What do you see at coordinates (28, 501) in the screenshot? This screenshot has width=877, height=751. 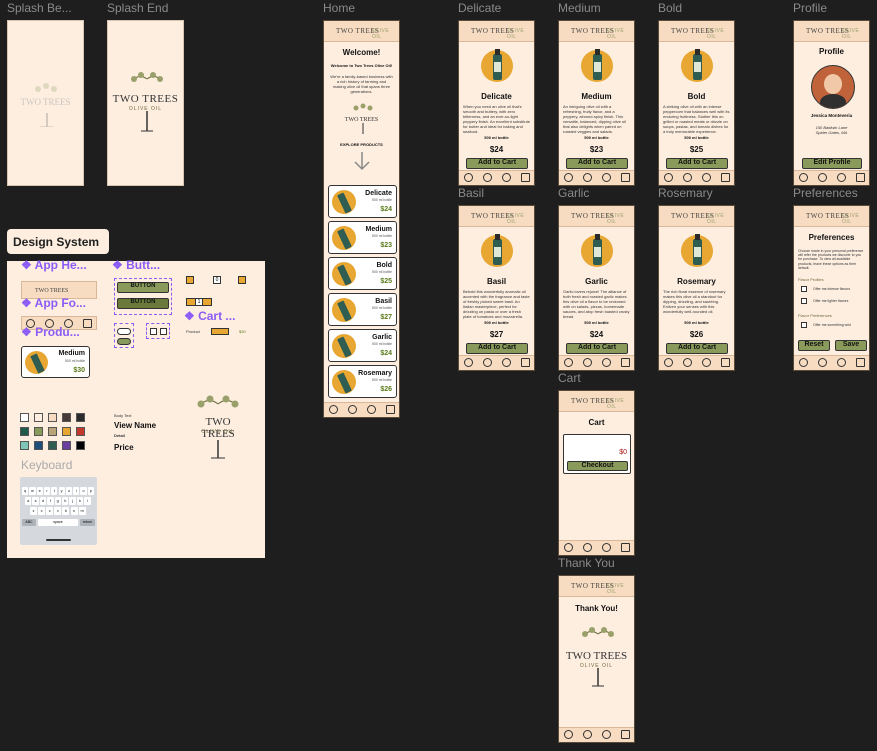 I see `keyboard-key: a` at bounding box center [28, 501].